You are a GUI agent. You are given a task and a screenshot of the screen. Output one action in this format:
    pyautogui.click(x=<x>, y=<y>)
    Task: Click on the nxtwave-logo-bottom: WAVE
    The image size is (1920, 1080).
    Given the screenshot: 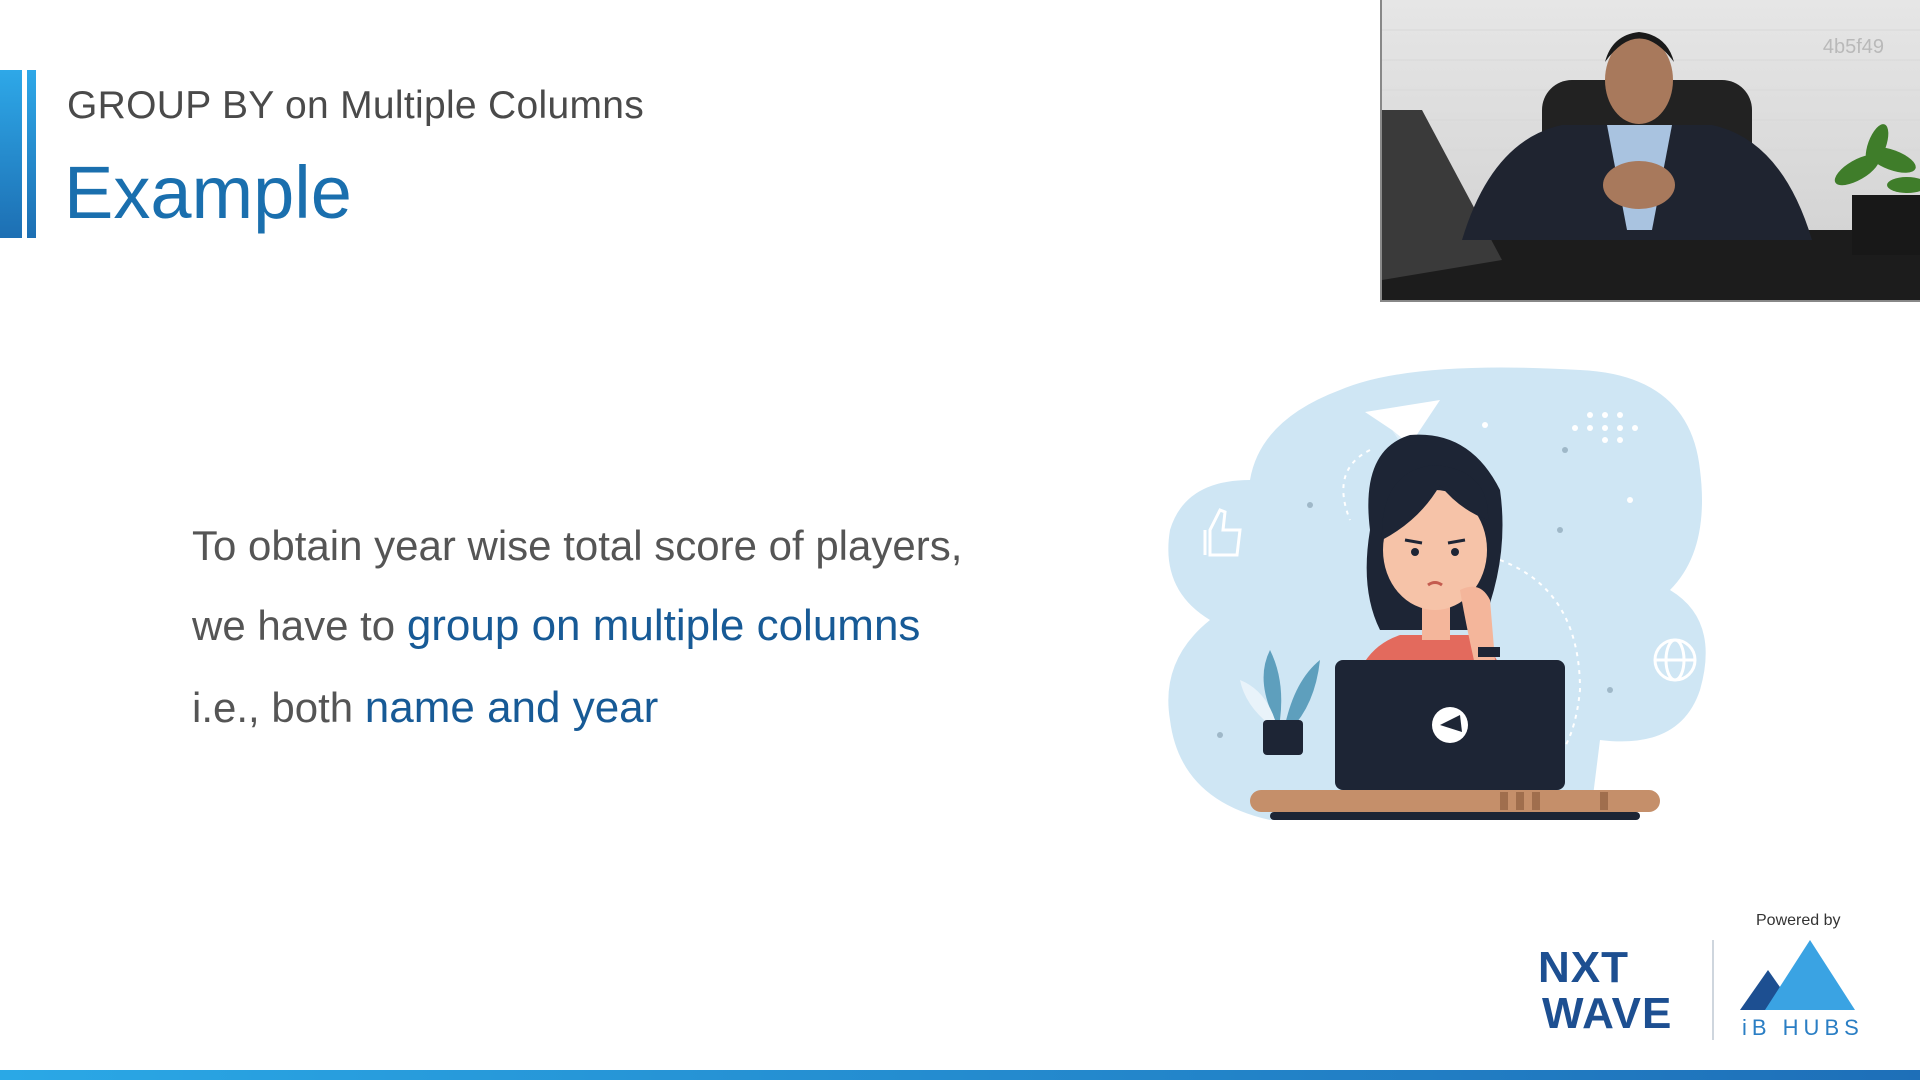 What is the action you would take?
    pyautogui.click(x=1607, y=1013)
    